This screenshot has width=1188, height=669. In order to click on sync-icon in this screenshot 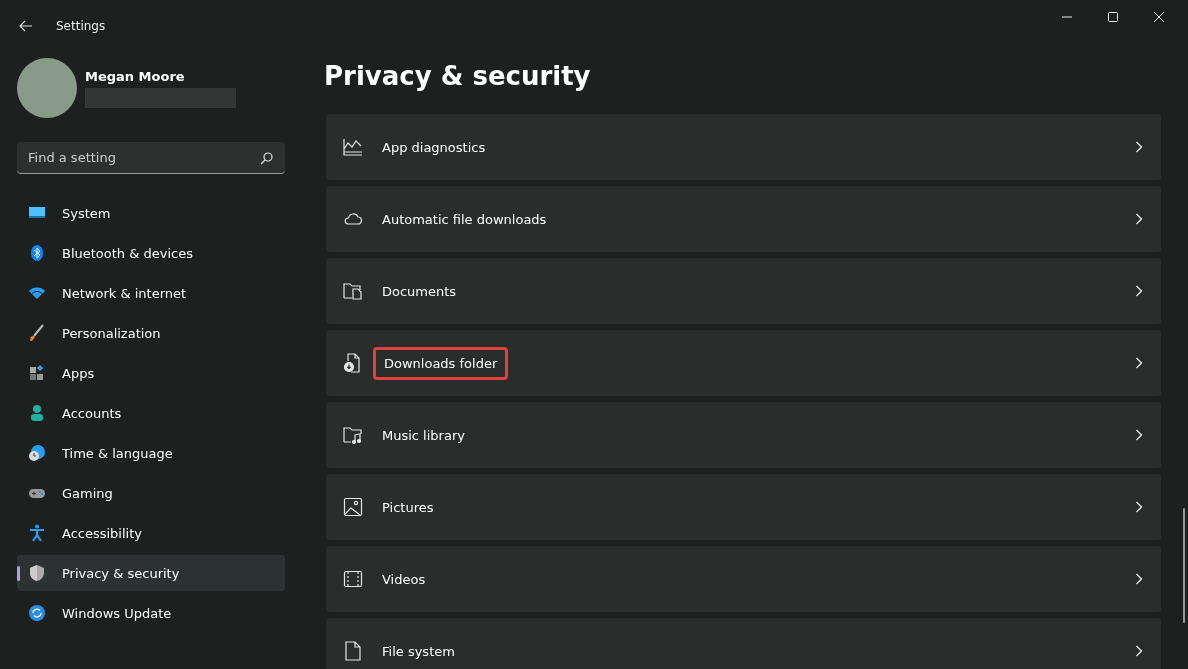, I will do `click(37, 613)`.